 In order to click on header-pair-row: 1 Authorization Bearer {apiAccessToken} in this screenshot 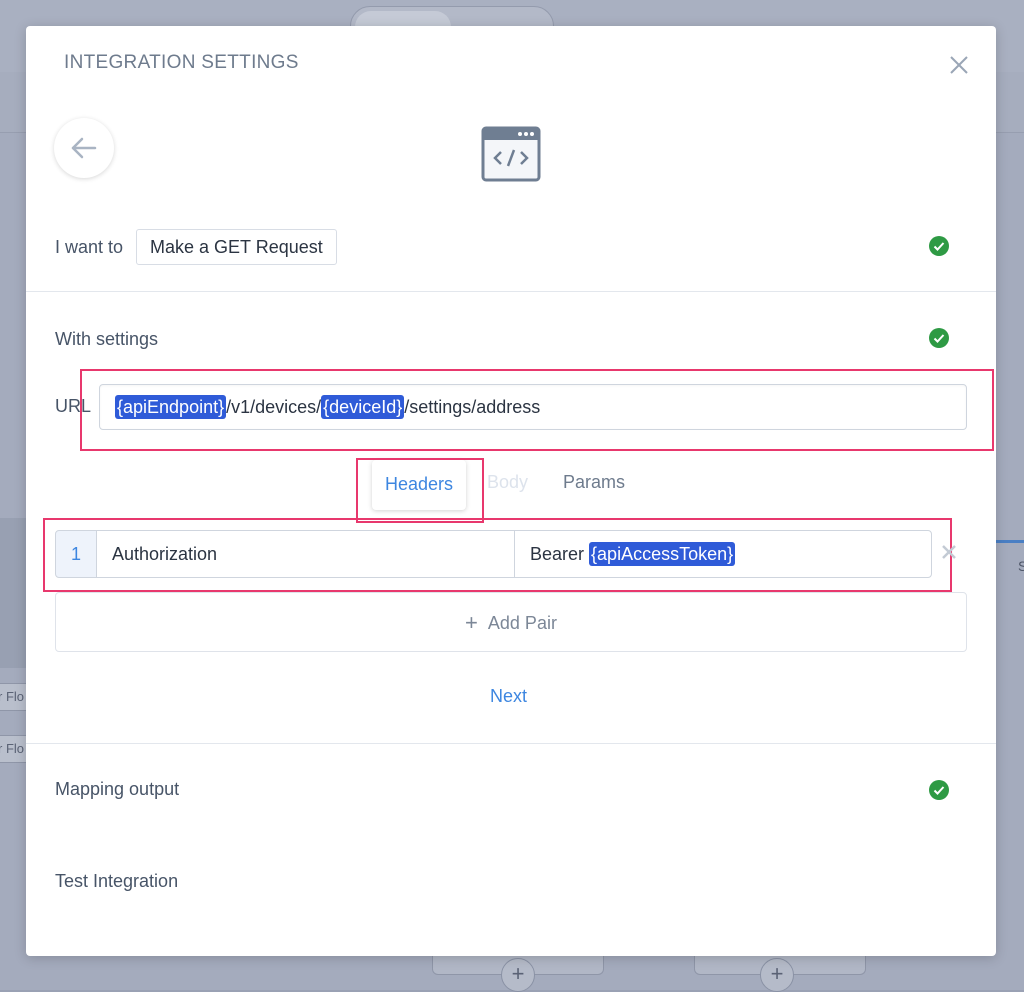, I will do `click(494, 554)`.